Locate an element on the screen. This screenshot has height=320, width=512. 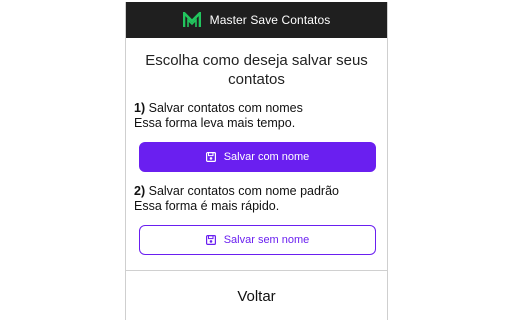
m-logo-icon is located at coordinates (191, 19).